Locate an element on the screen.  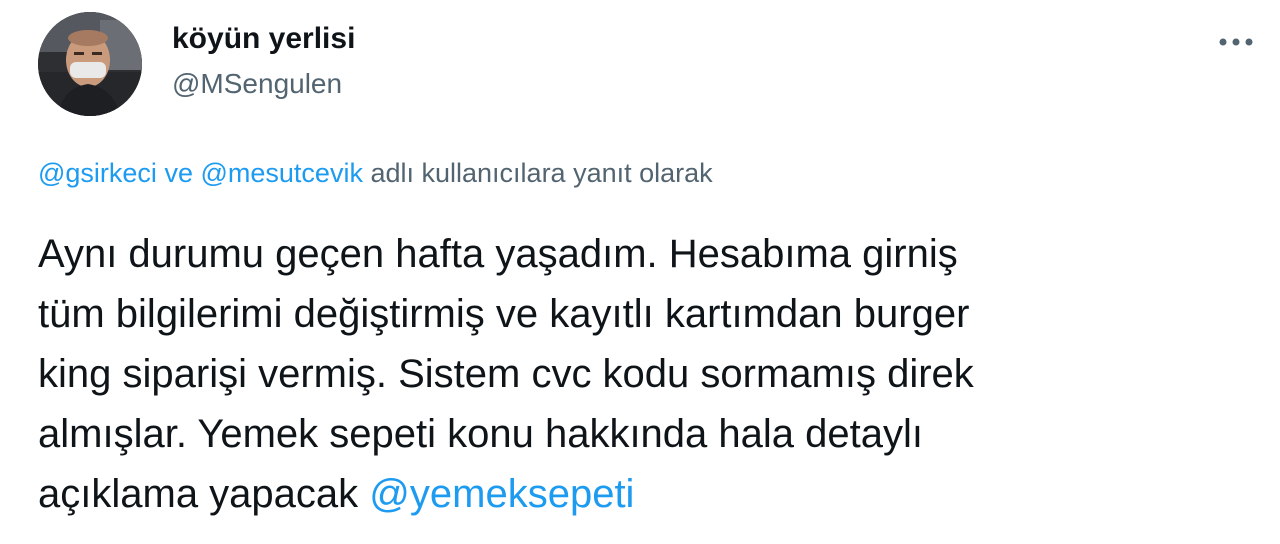
user-handle: @MSengulen is located at coordinates (257, 84).